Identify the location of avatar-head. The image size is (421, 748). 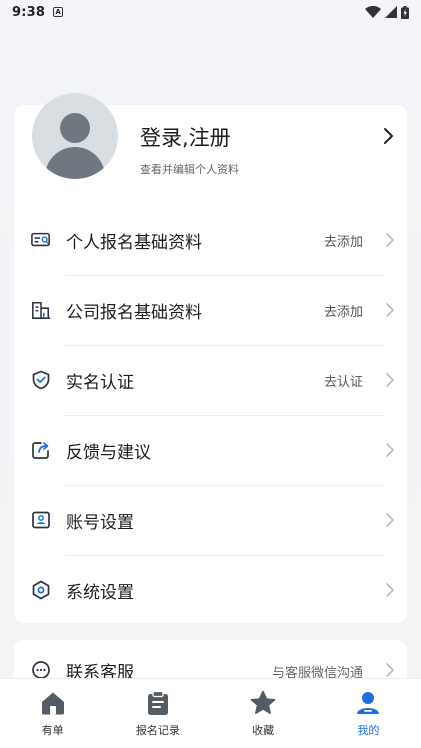
(75, 128).